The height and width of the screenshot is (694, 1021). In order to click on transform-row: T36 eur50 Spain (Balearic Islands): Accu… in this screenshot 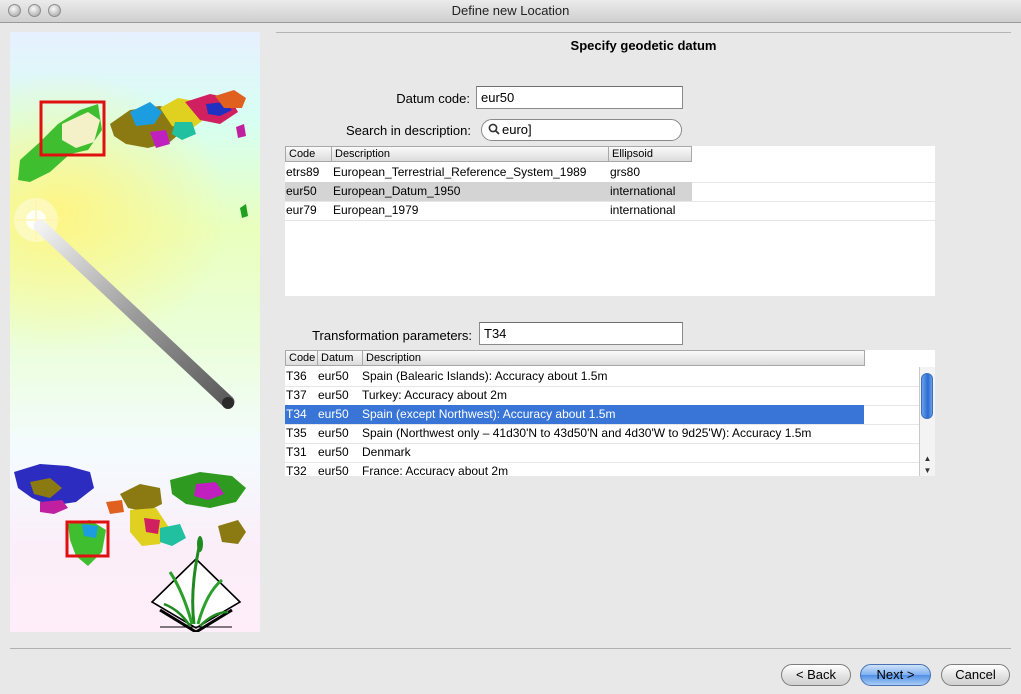, I will do `click(602, 377)`.